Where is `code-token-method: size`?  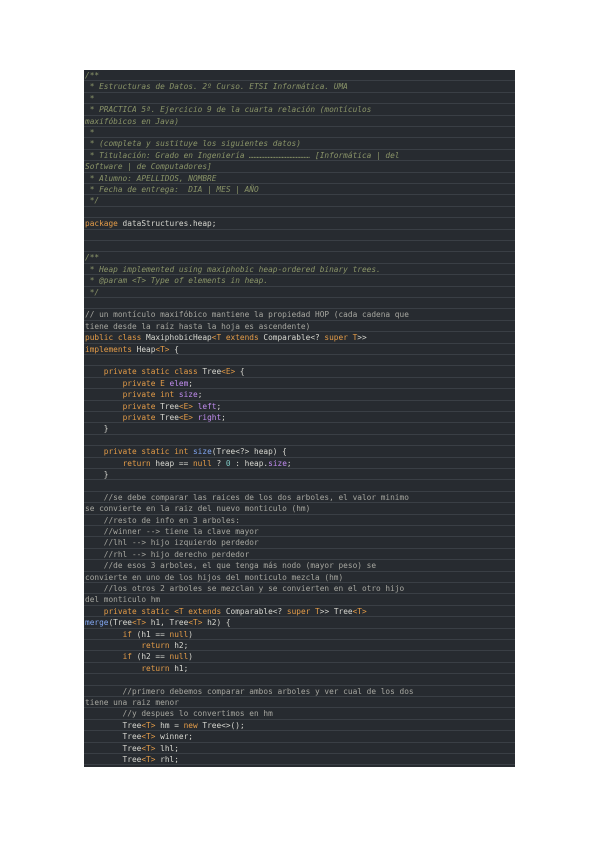 code-token-method: size is located at coordinates (202, 452).